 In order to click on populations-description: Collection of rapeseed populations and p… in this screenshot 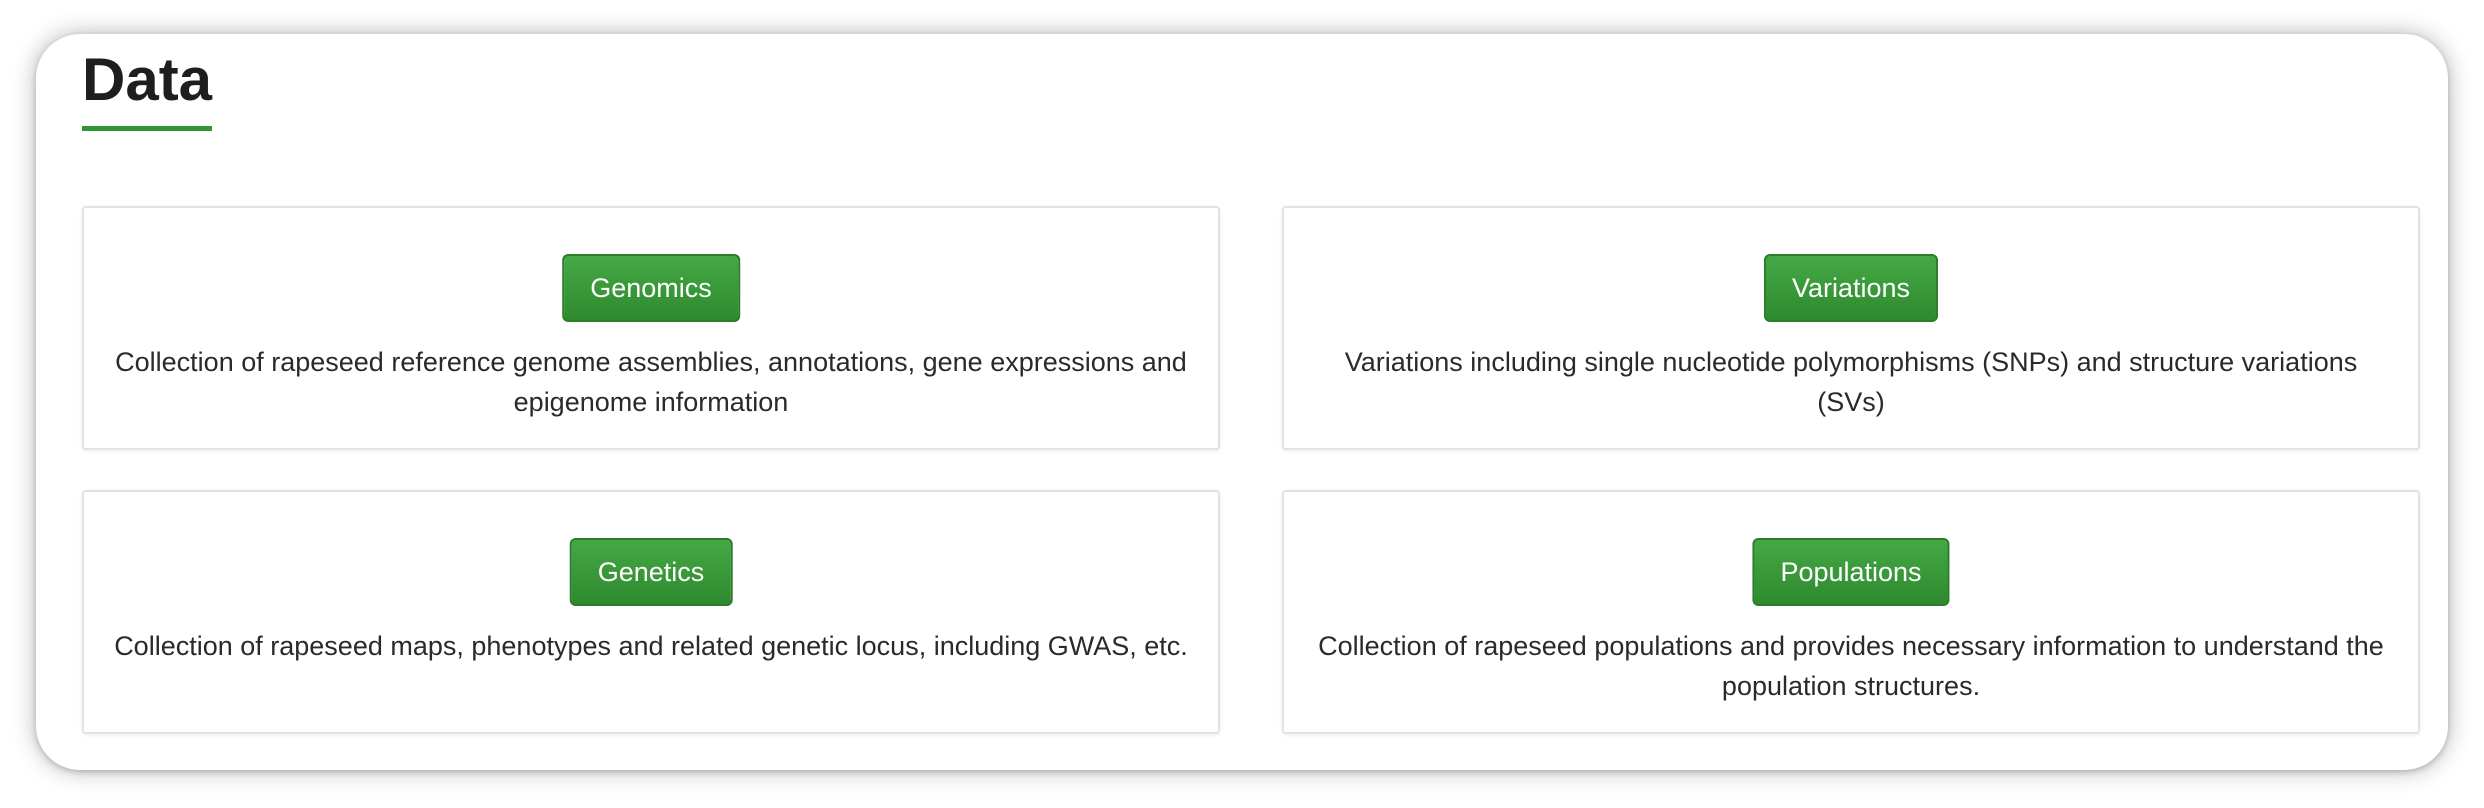, I will do `click(1851, 666)`.